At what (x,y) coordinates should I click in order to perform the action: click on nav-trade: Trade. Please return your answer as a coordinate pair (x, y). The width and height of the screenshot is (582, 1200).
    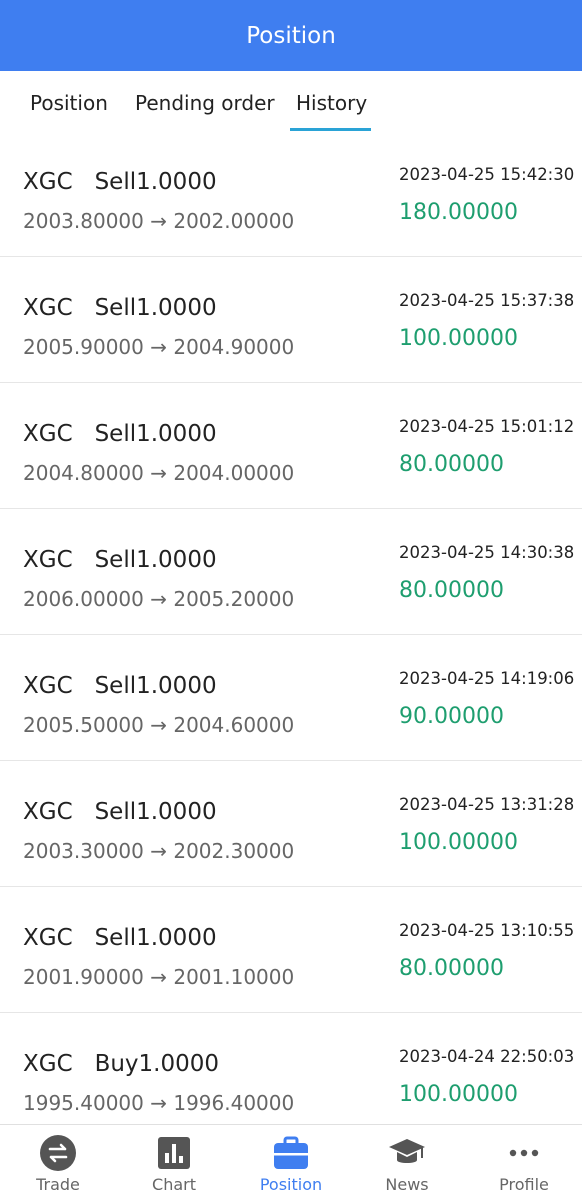
    Looking at the image, I should click on (58, 1162).